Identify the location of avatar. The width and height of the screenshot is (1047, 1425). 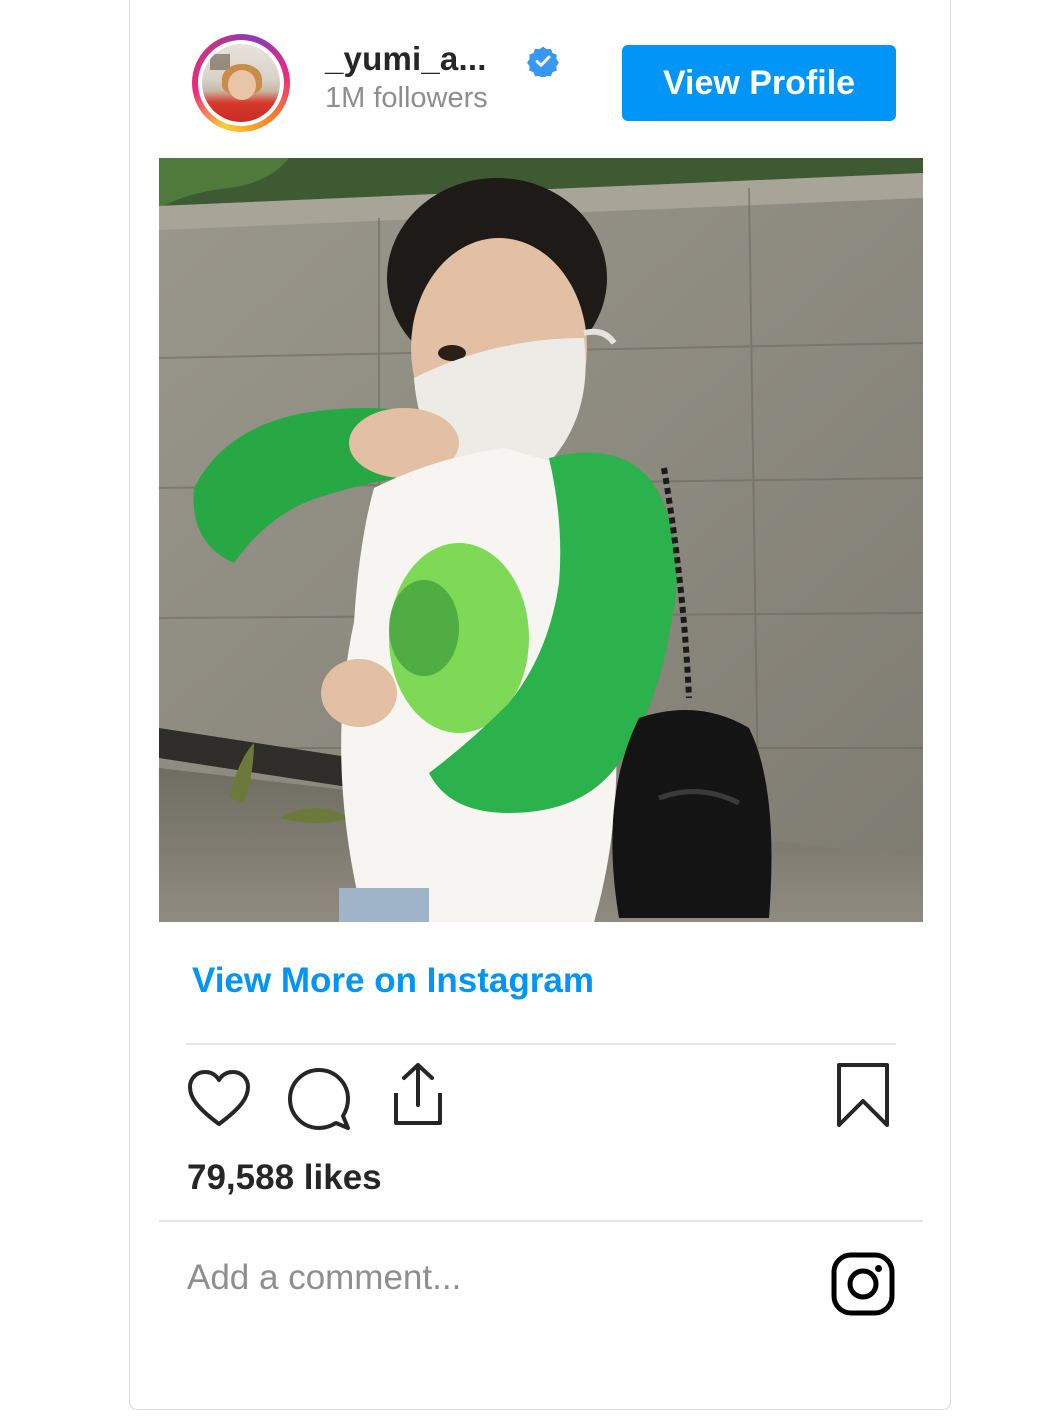
(241, 83).